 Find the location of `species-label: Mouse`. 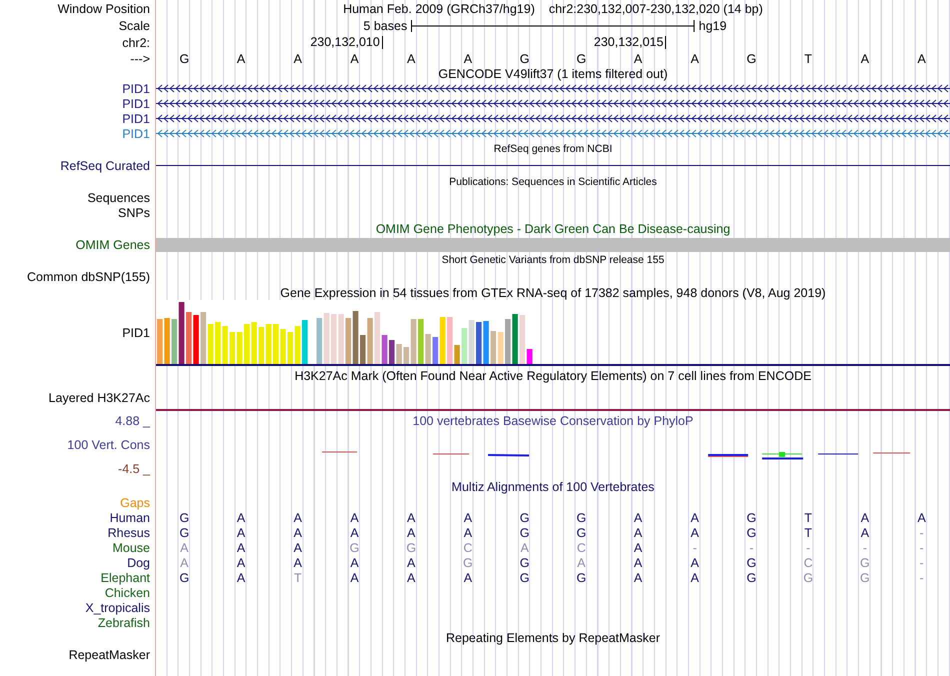

species-label: Mouse is located at coordinates (131, 547).